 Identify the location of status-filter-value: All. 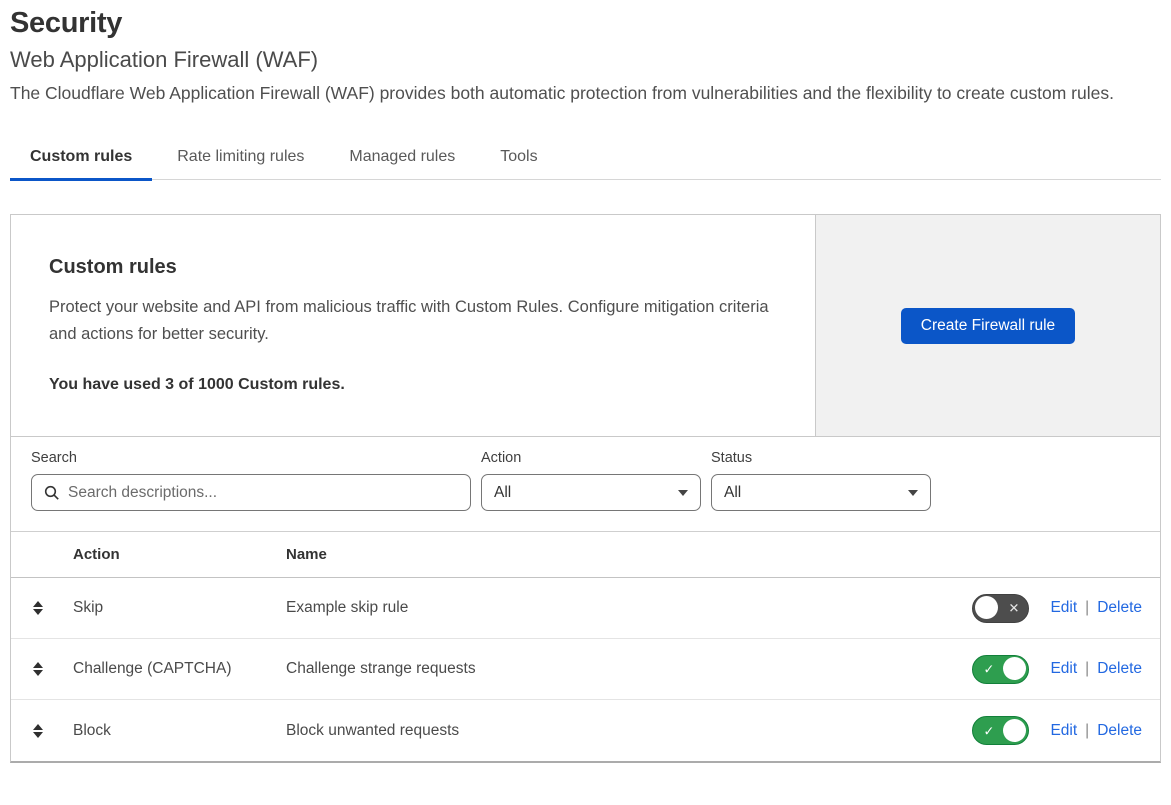
(733, 492).